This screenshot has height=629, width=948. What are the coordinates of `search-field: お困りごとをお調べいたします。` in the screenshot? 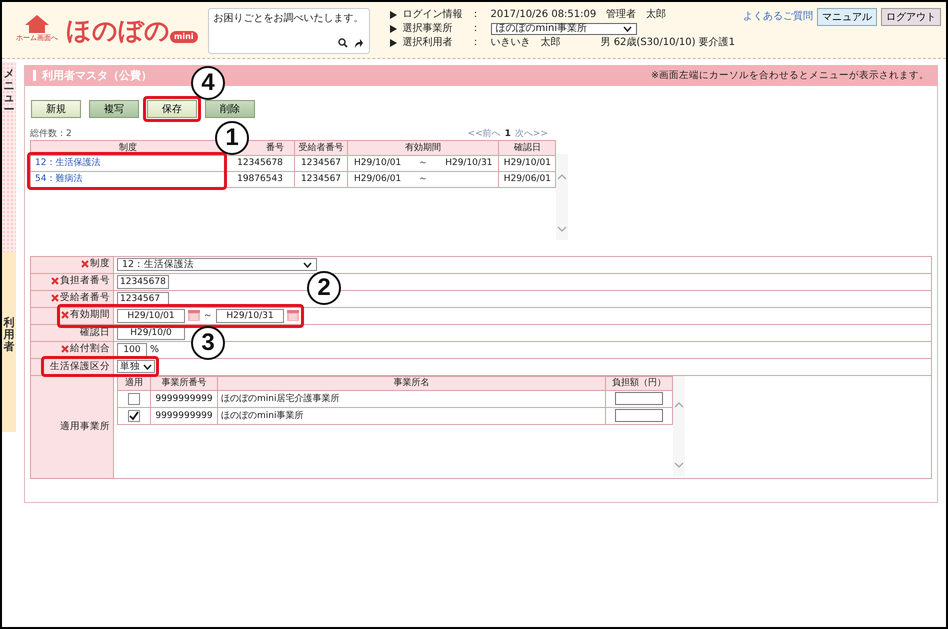 It's located at (289, 31).